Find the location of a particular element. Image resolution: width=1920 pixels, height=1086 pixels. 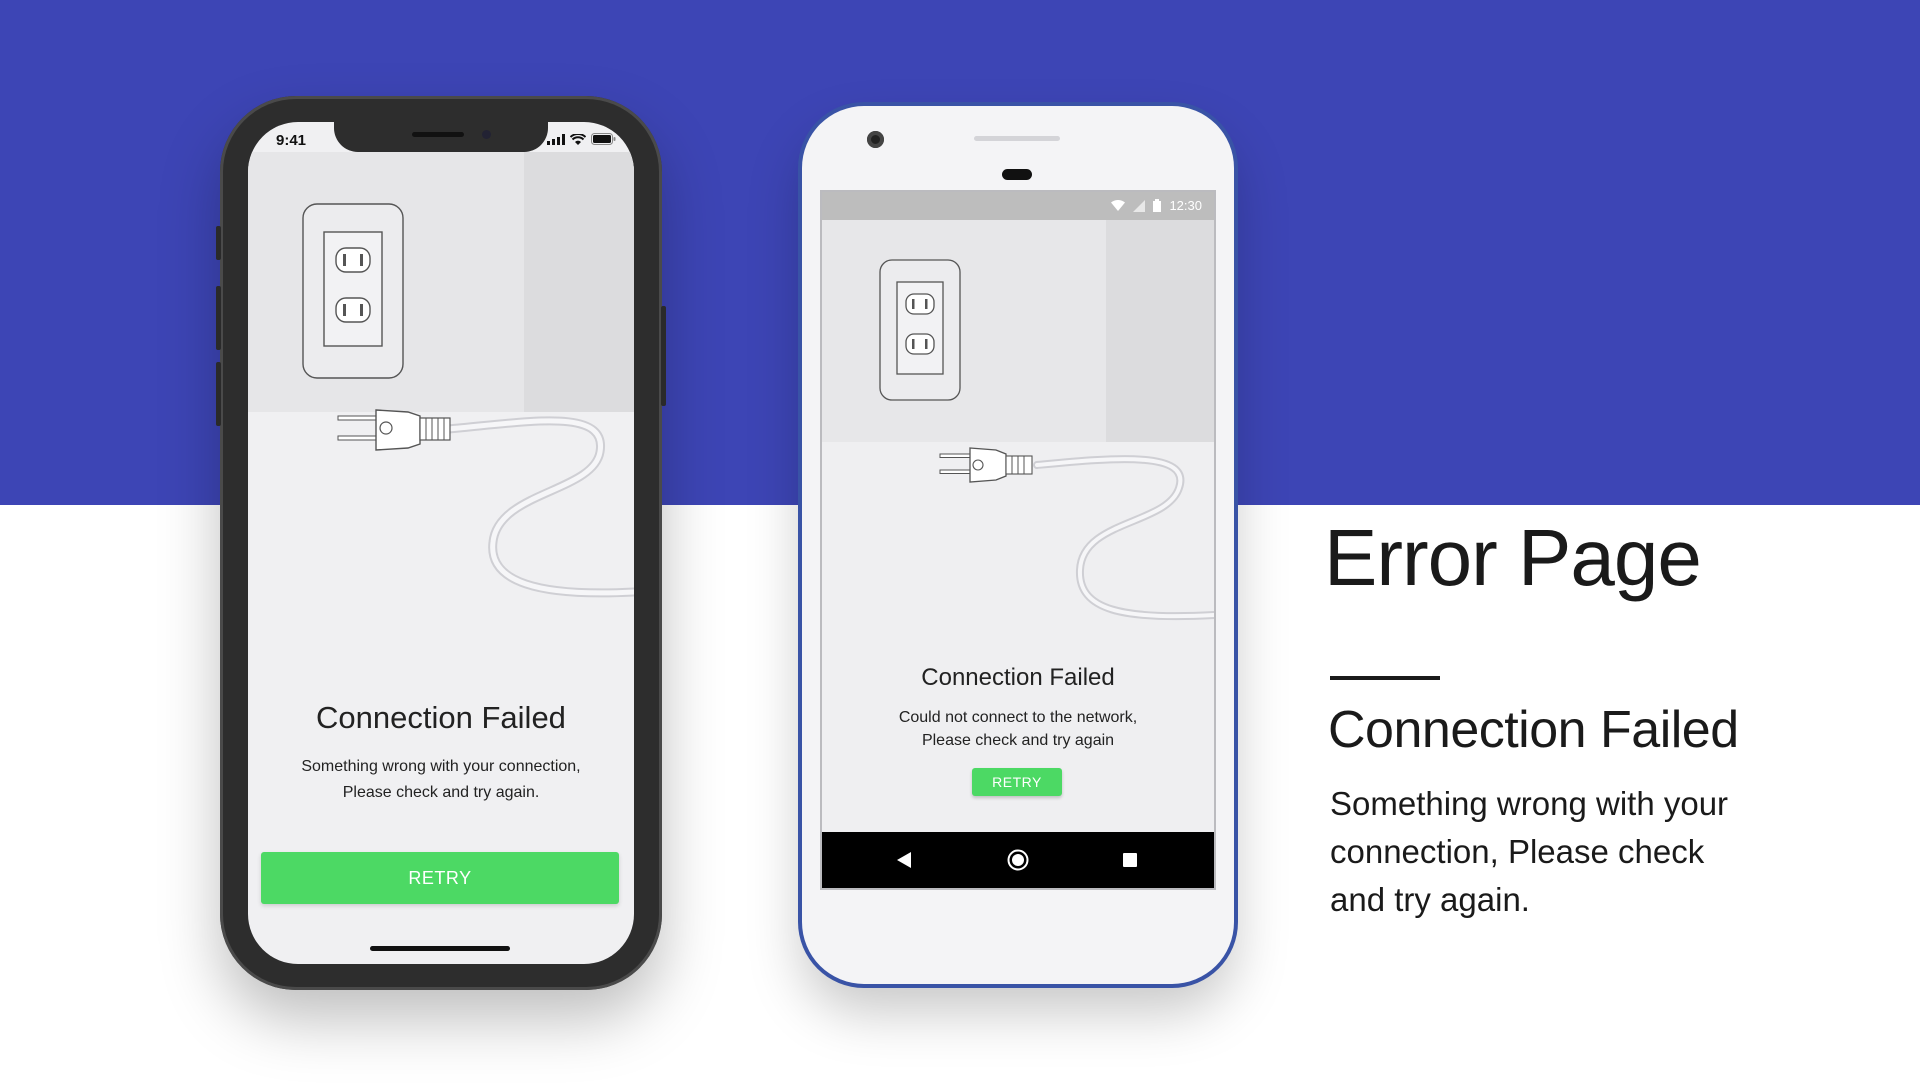

error-message-line2: Please check and try again is located at coordinates (1018, 740).